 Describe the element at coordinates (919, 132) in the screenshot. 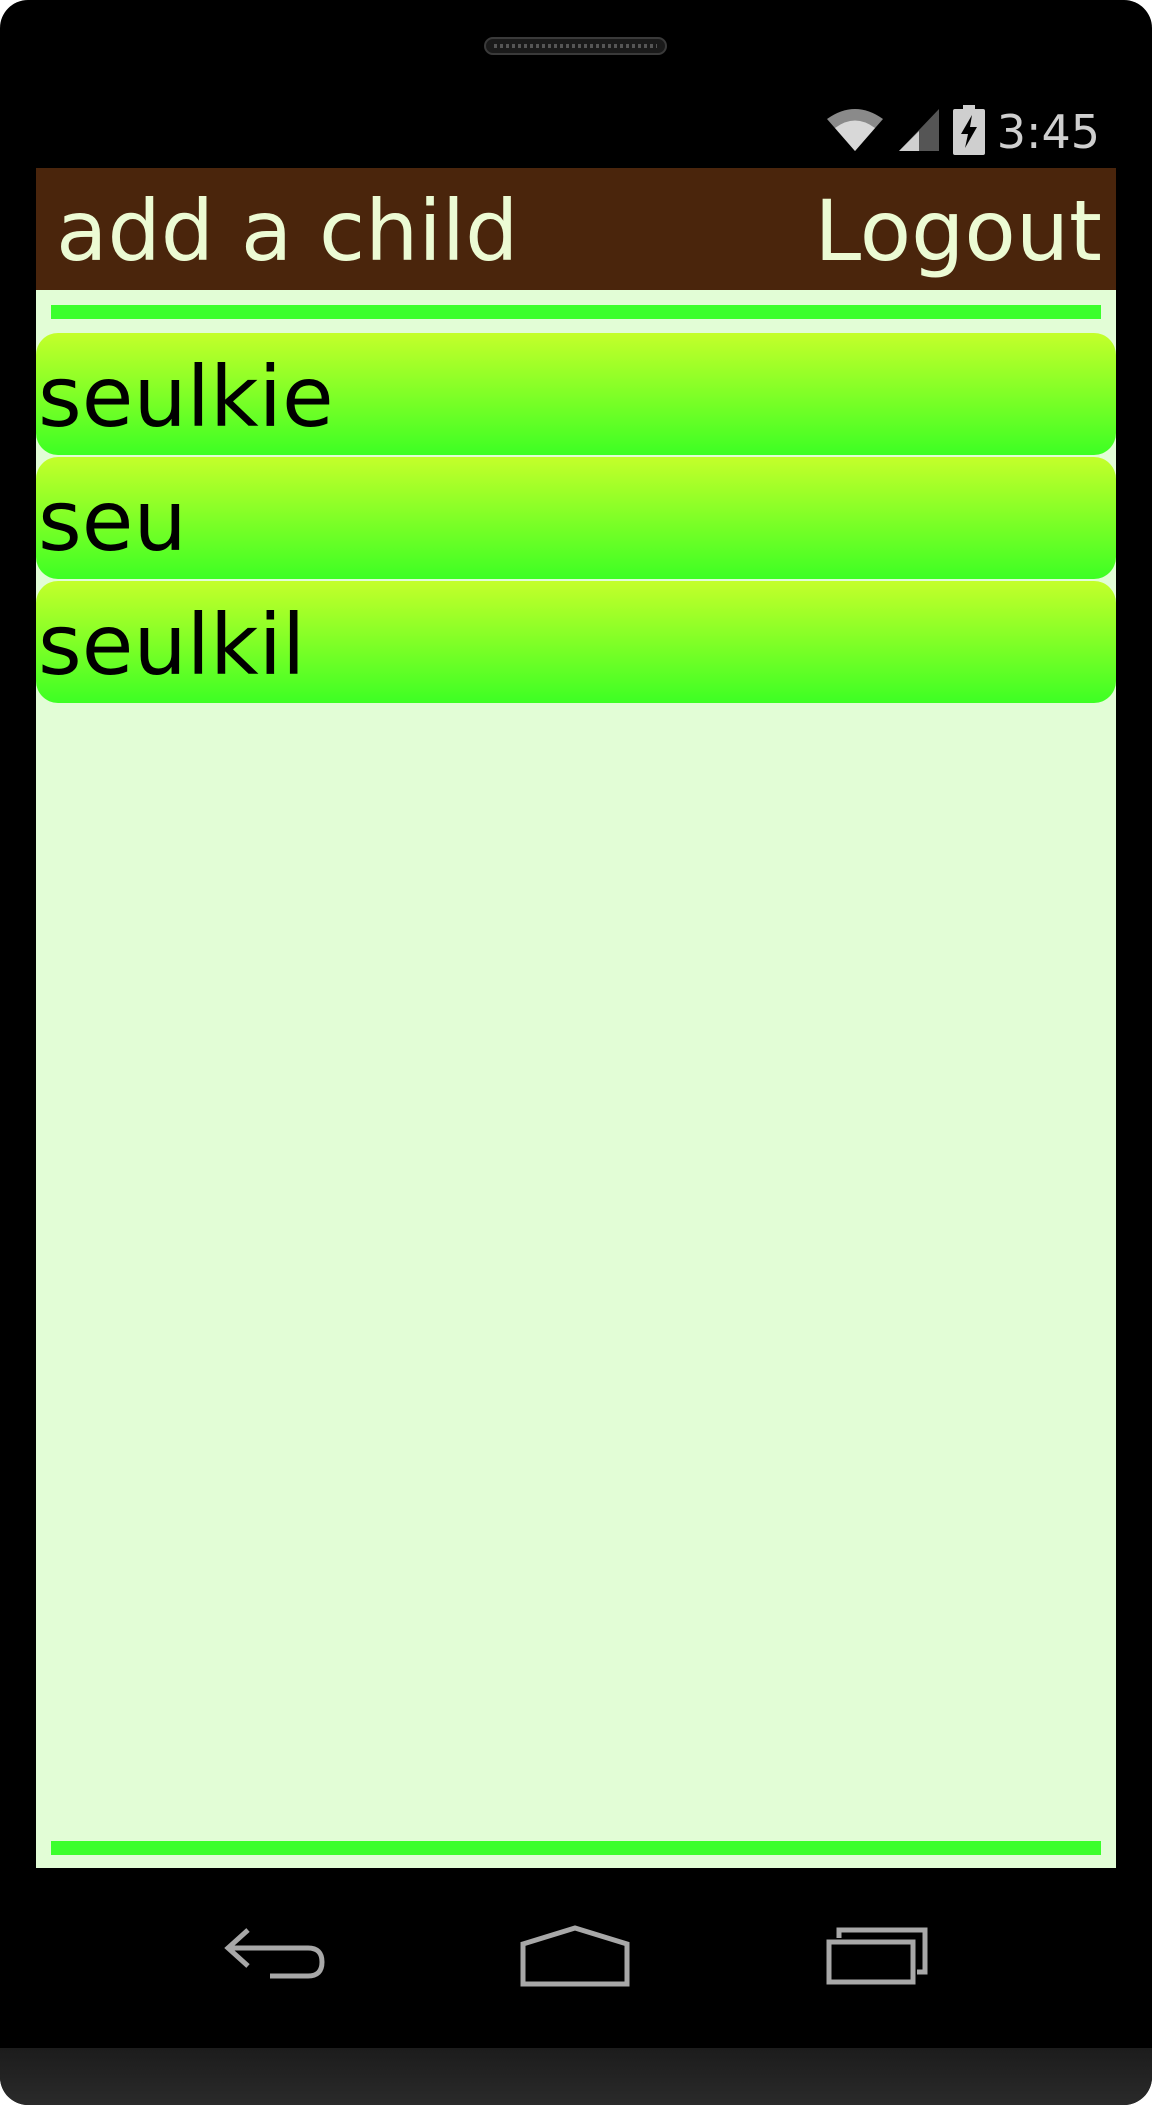

I see `cell-signal-icon` at that location.